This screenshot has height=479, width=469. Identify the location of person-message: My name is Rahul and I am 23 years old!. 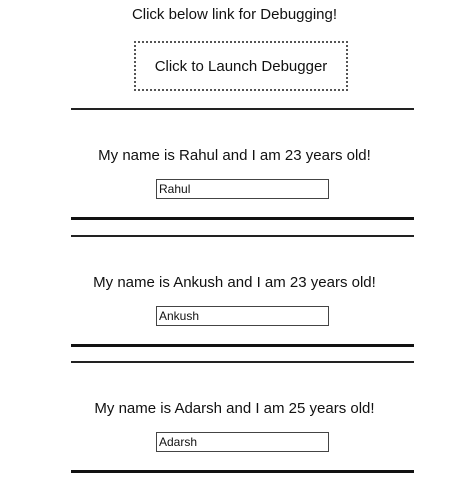
(234, 155).